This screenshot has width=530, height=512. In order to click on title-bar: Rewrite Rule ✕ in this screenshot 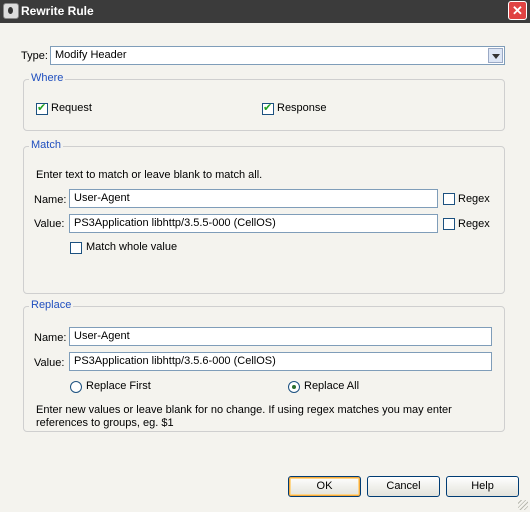, I will do `click(265, 11)`.